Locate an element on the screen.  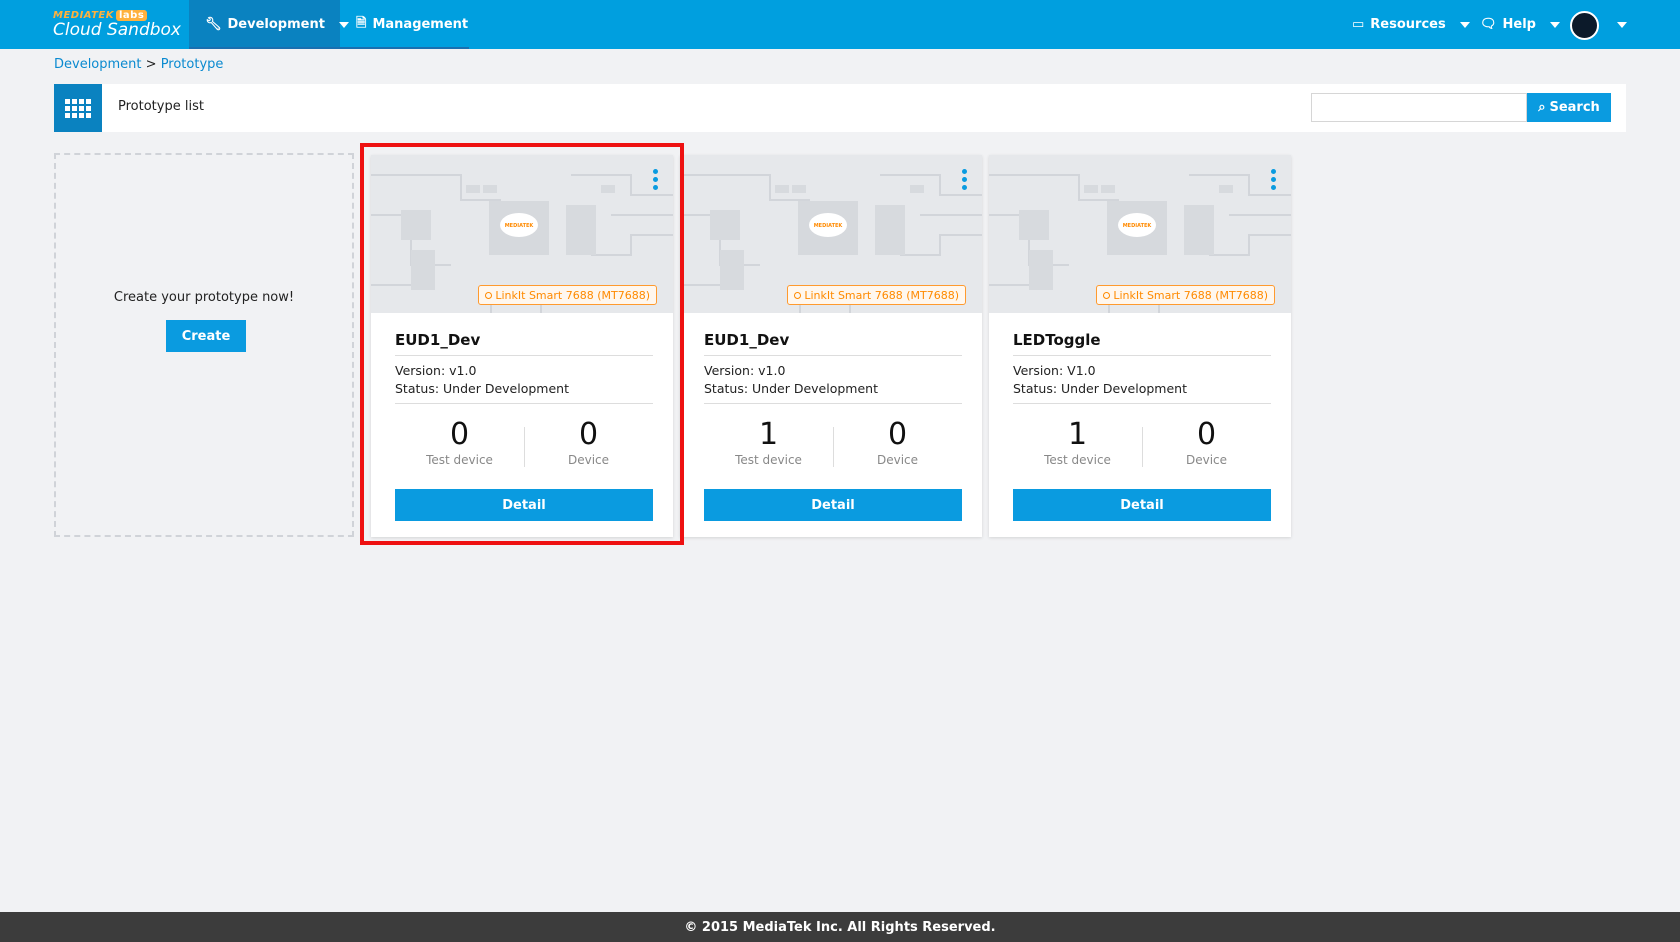
breadcrumb: Development > Prototype is located at coordinates (138, 64).